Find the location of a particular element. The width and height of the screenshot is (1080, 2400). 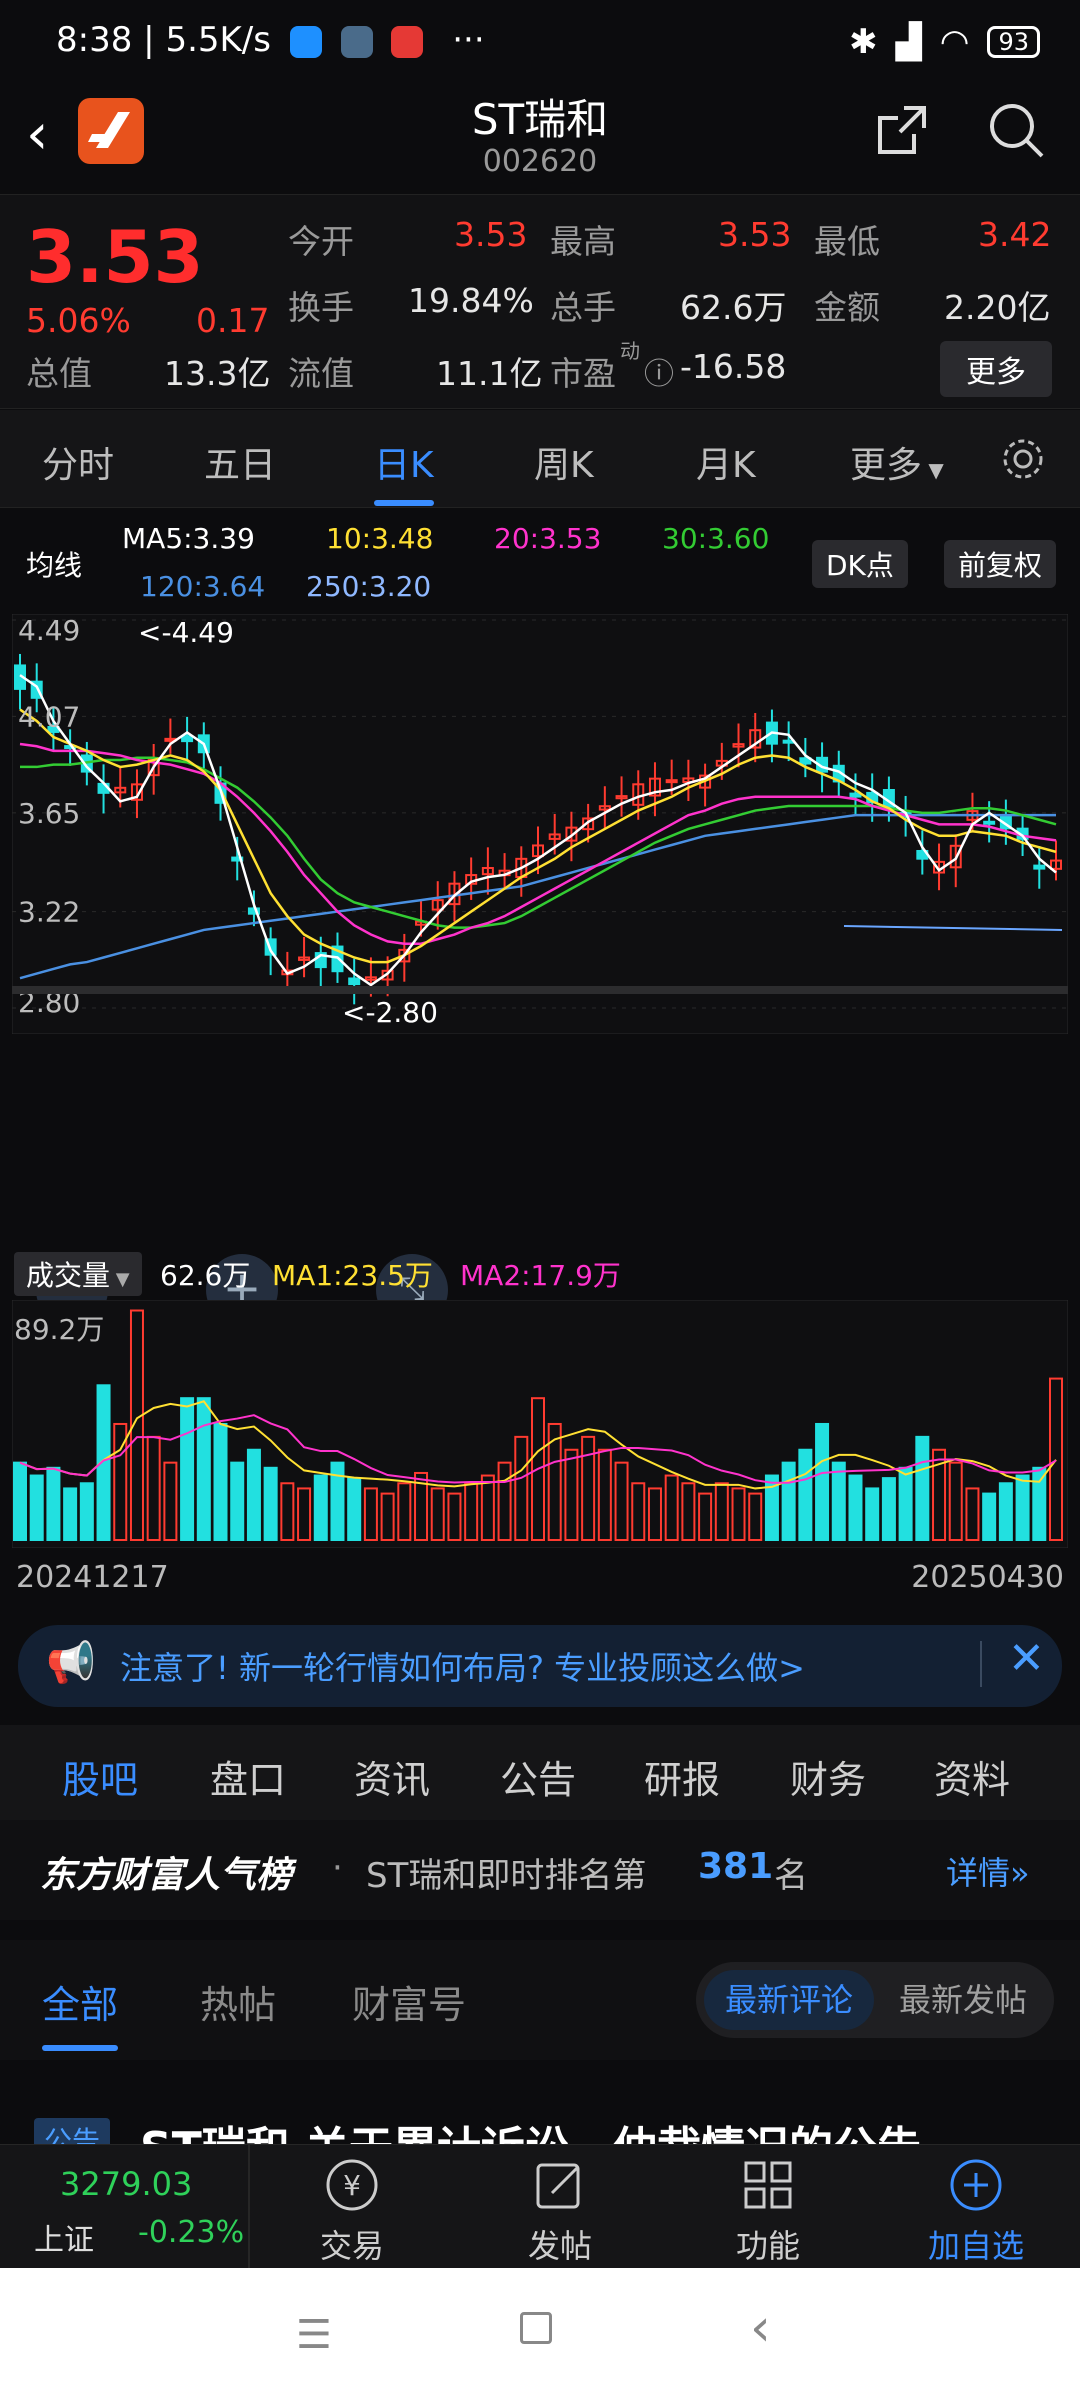

y-tick-label: 4.49 is located at coordinates (49, 630).